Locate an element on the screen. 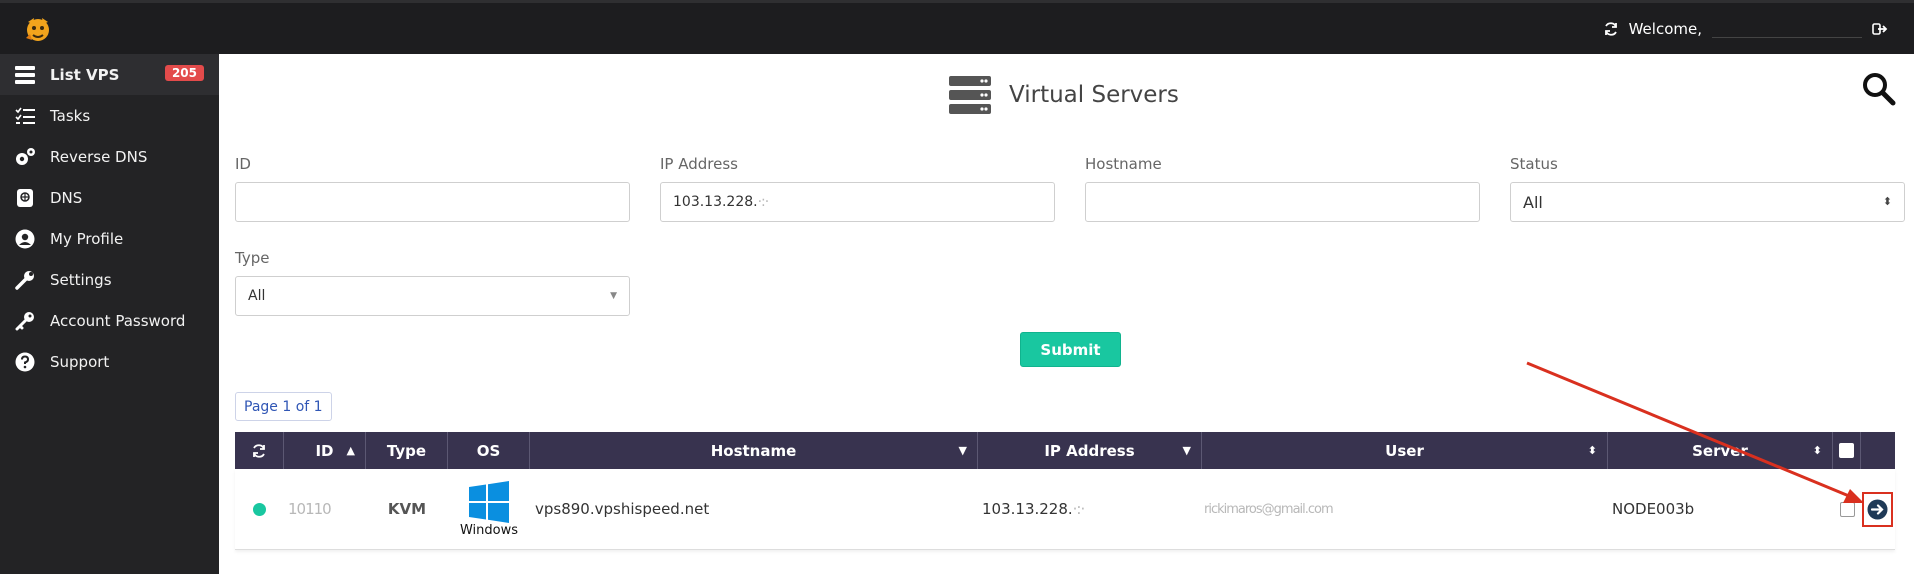  ip-address-value: 103.13.228. is located at coordinates (715, 202).